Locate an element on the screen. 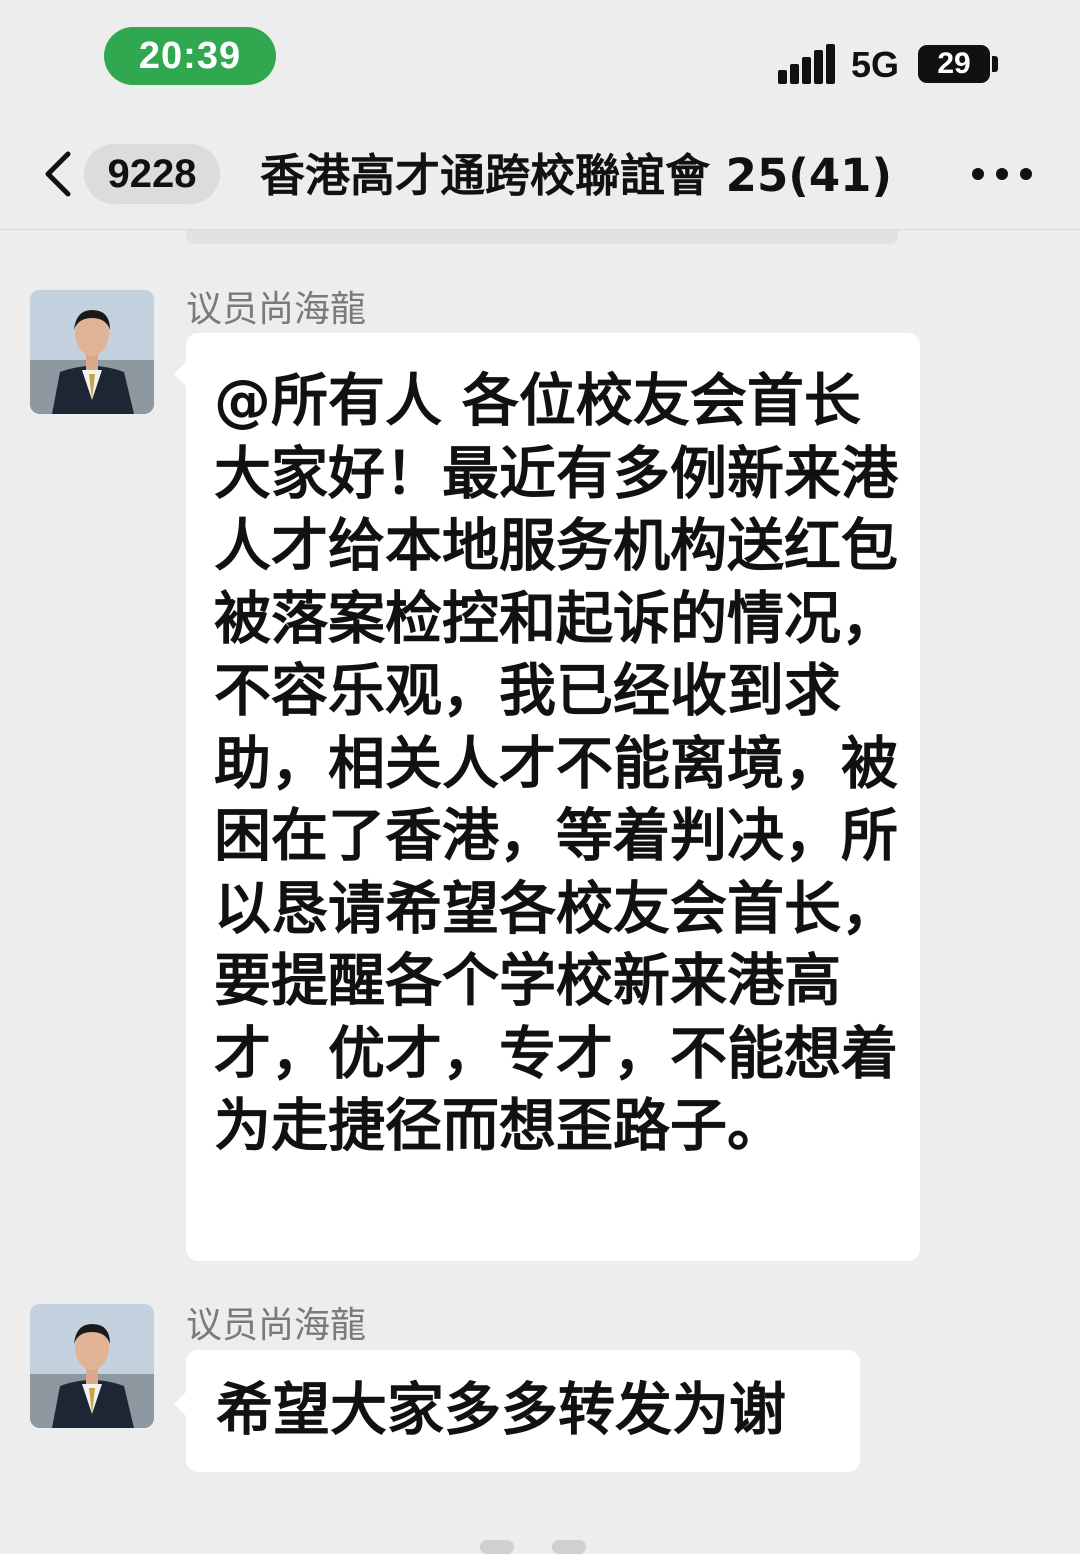 Image resolution: width=1080 pixels, height=1554 pixels. more-dots-icon is located at coordinates (1003, 175).